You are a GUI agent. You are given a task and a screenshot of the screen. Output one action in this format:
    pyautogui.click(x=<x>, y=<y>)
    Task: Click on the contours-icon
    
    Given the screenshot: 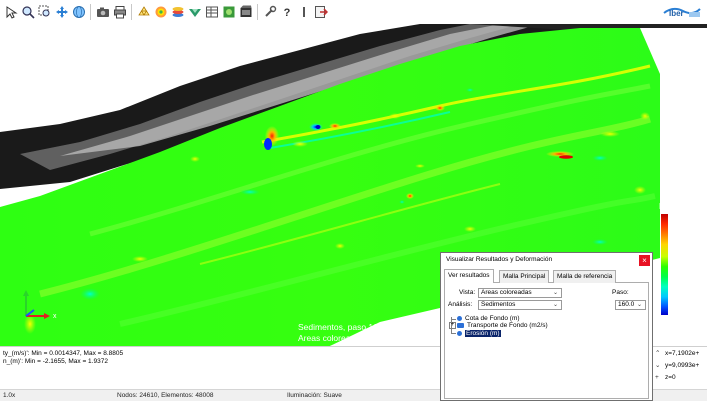 What is the action you would take?
    pyautogui.click(x=160, y=12)
    